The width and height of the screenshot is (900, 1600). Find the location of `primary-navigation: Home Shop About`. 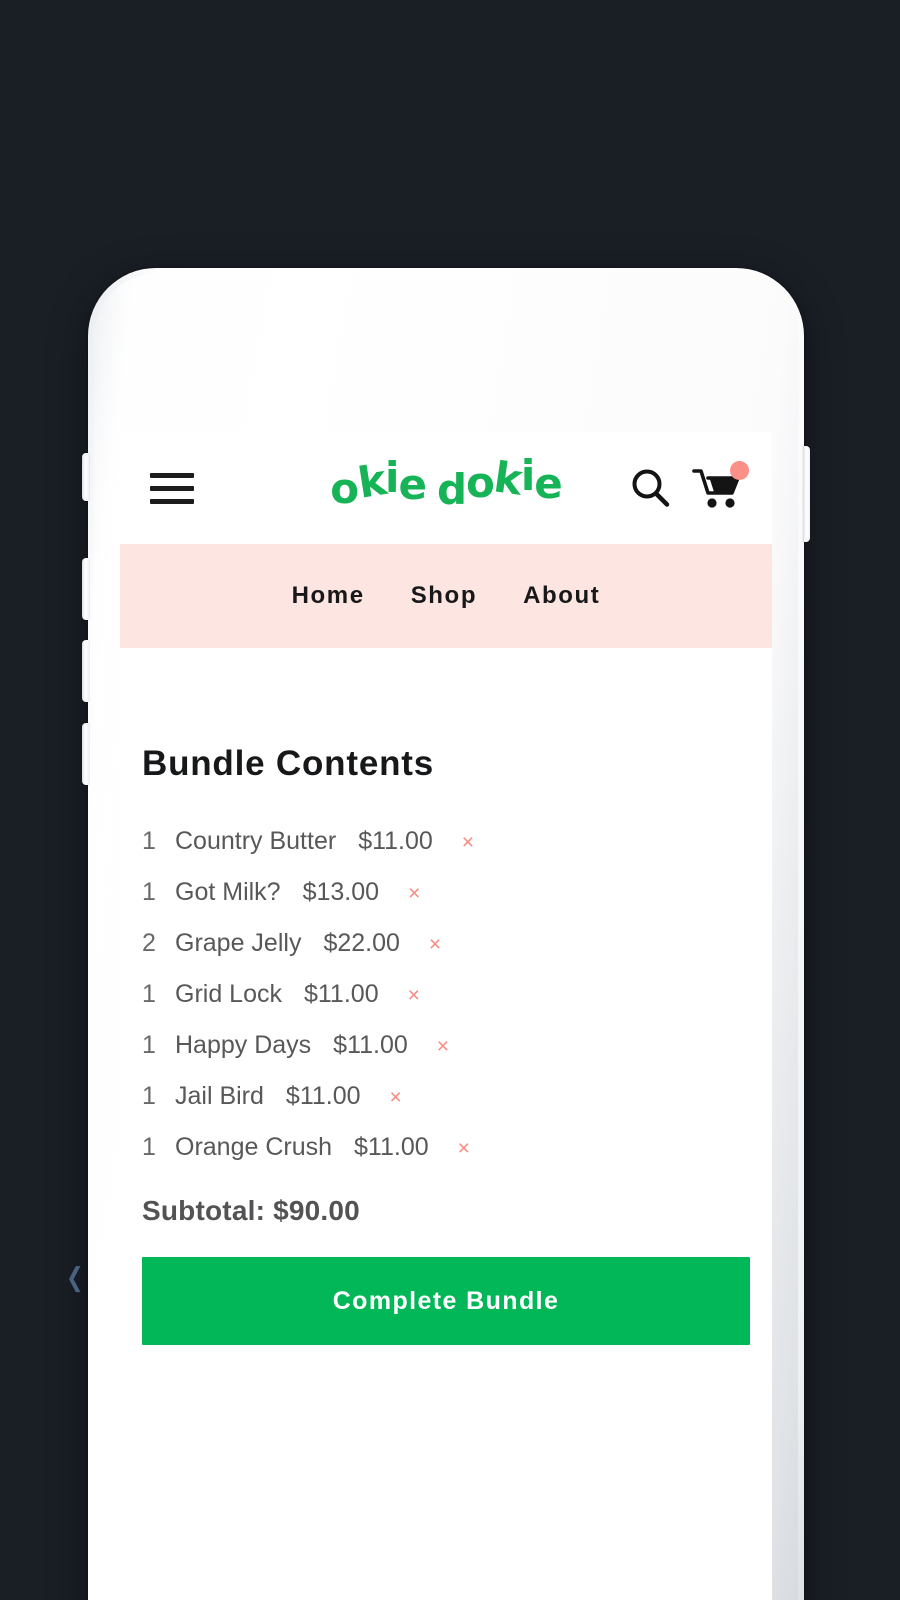

primary-navigation: Home Shop About is located at coordinates (446, 596).